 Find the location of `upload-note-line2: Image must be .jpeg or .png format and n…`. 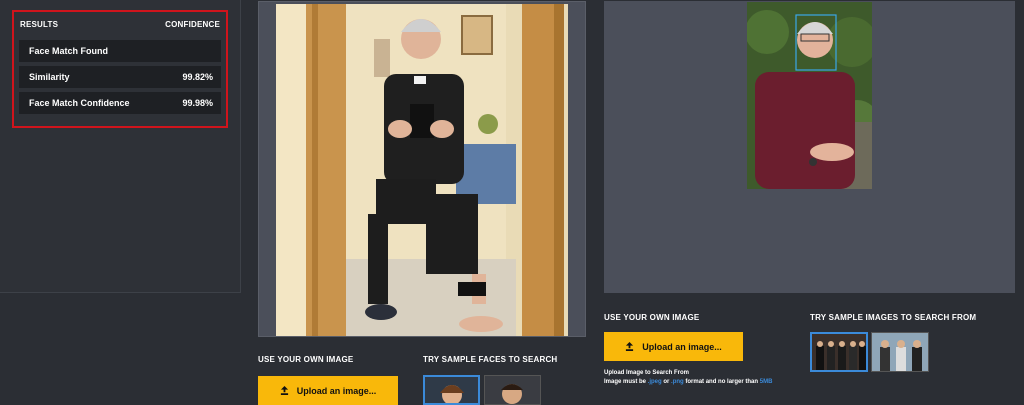

upload-note-line2: Image must be .jpeg or .png format and n… is located at coordinates (688, 382).